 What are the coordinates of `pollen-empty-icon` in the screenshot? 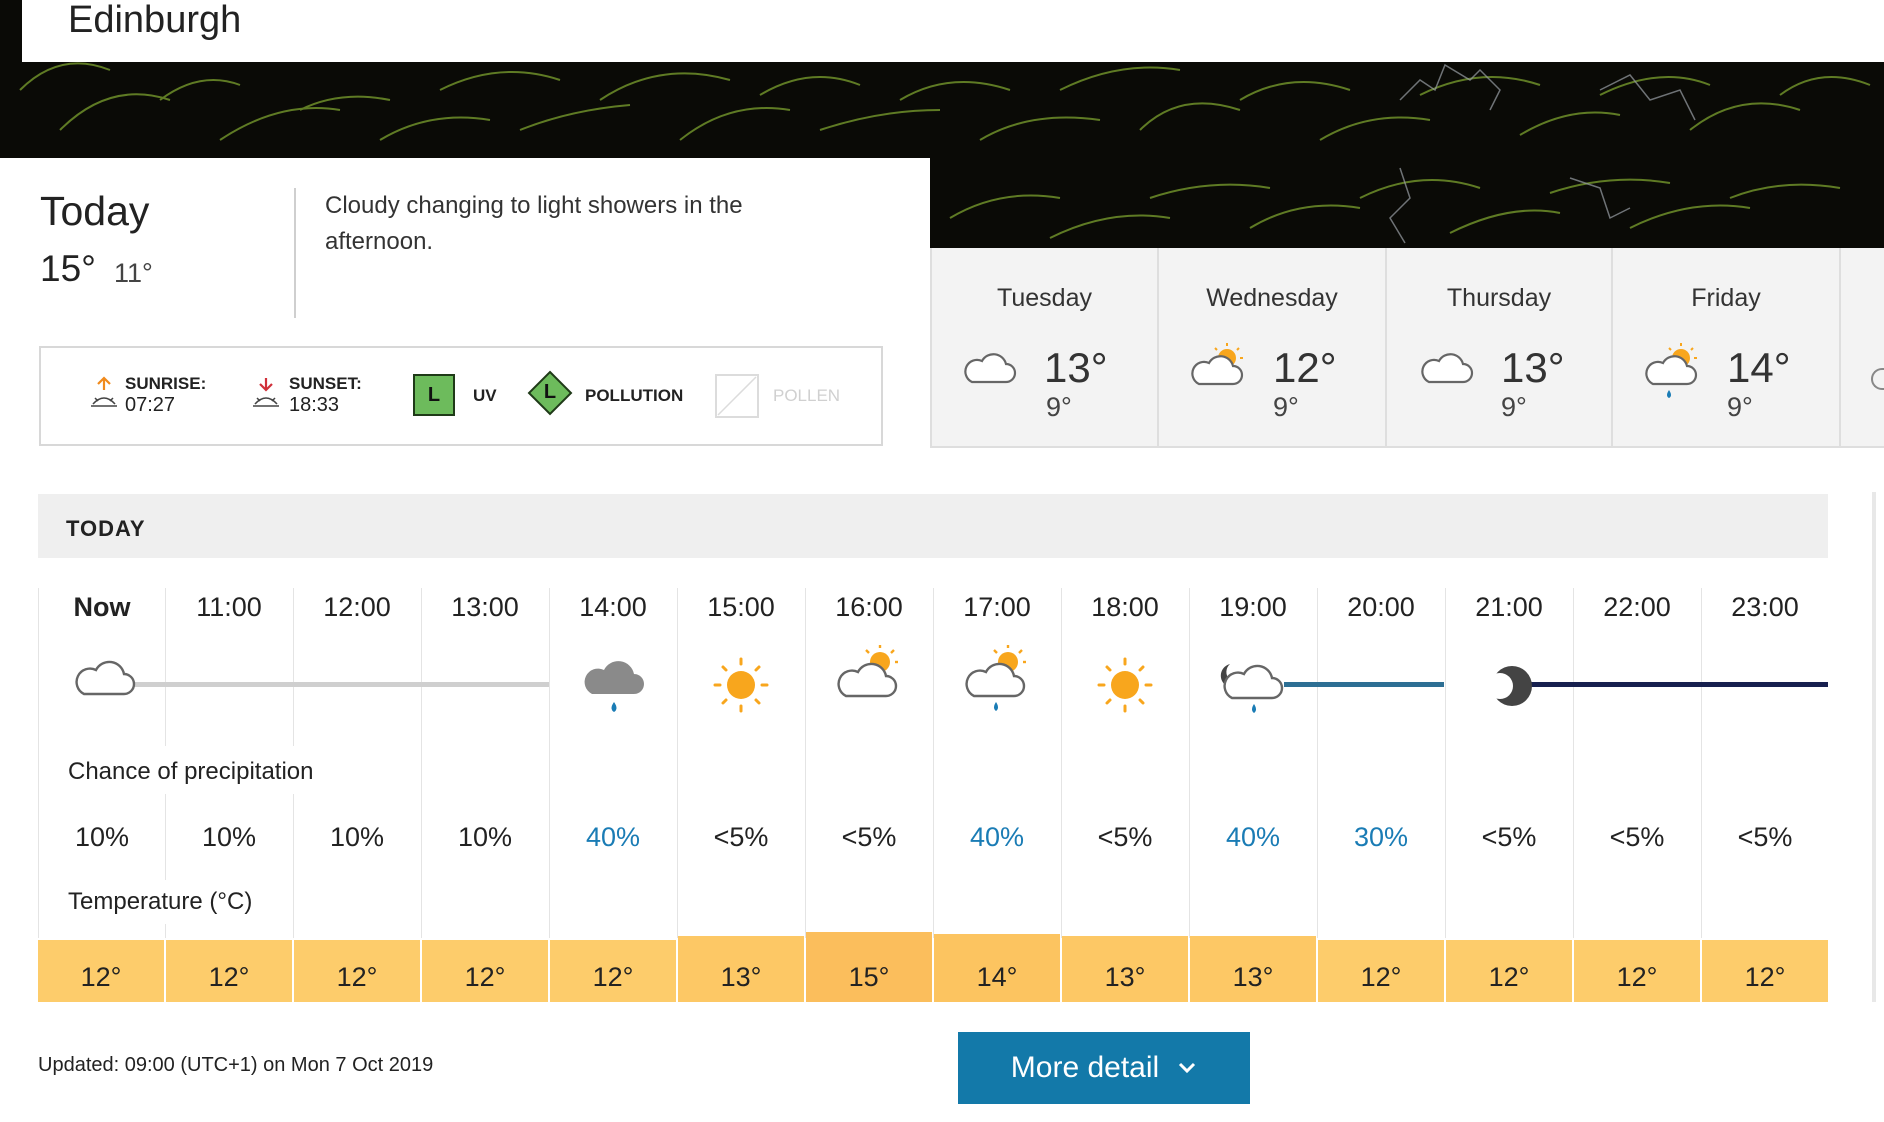 It's located at (737, 398).